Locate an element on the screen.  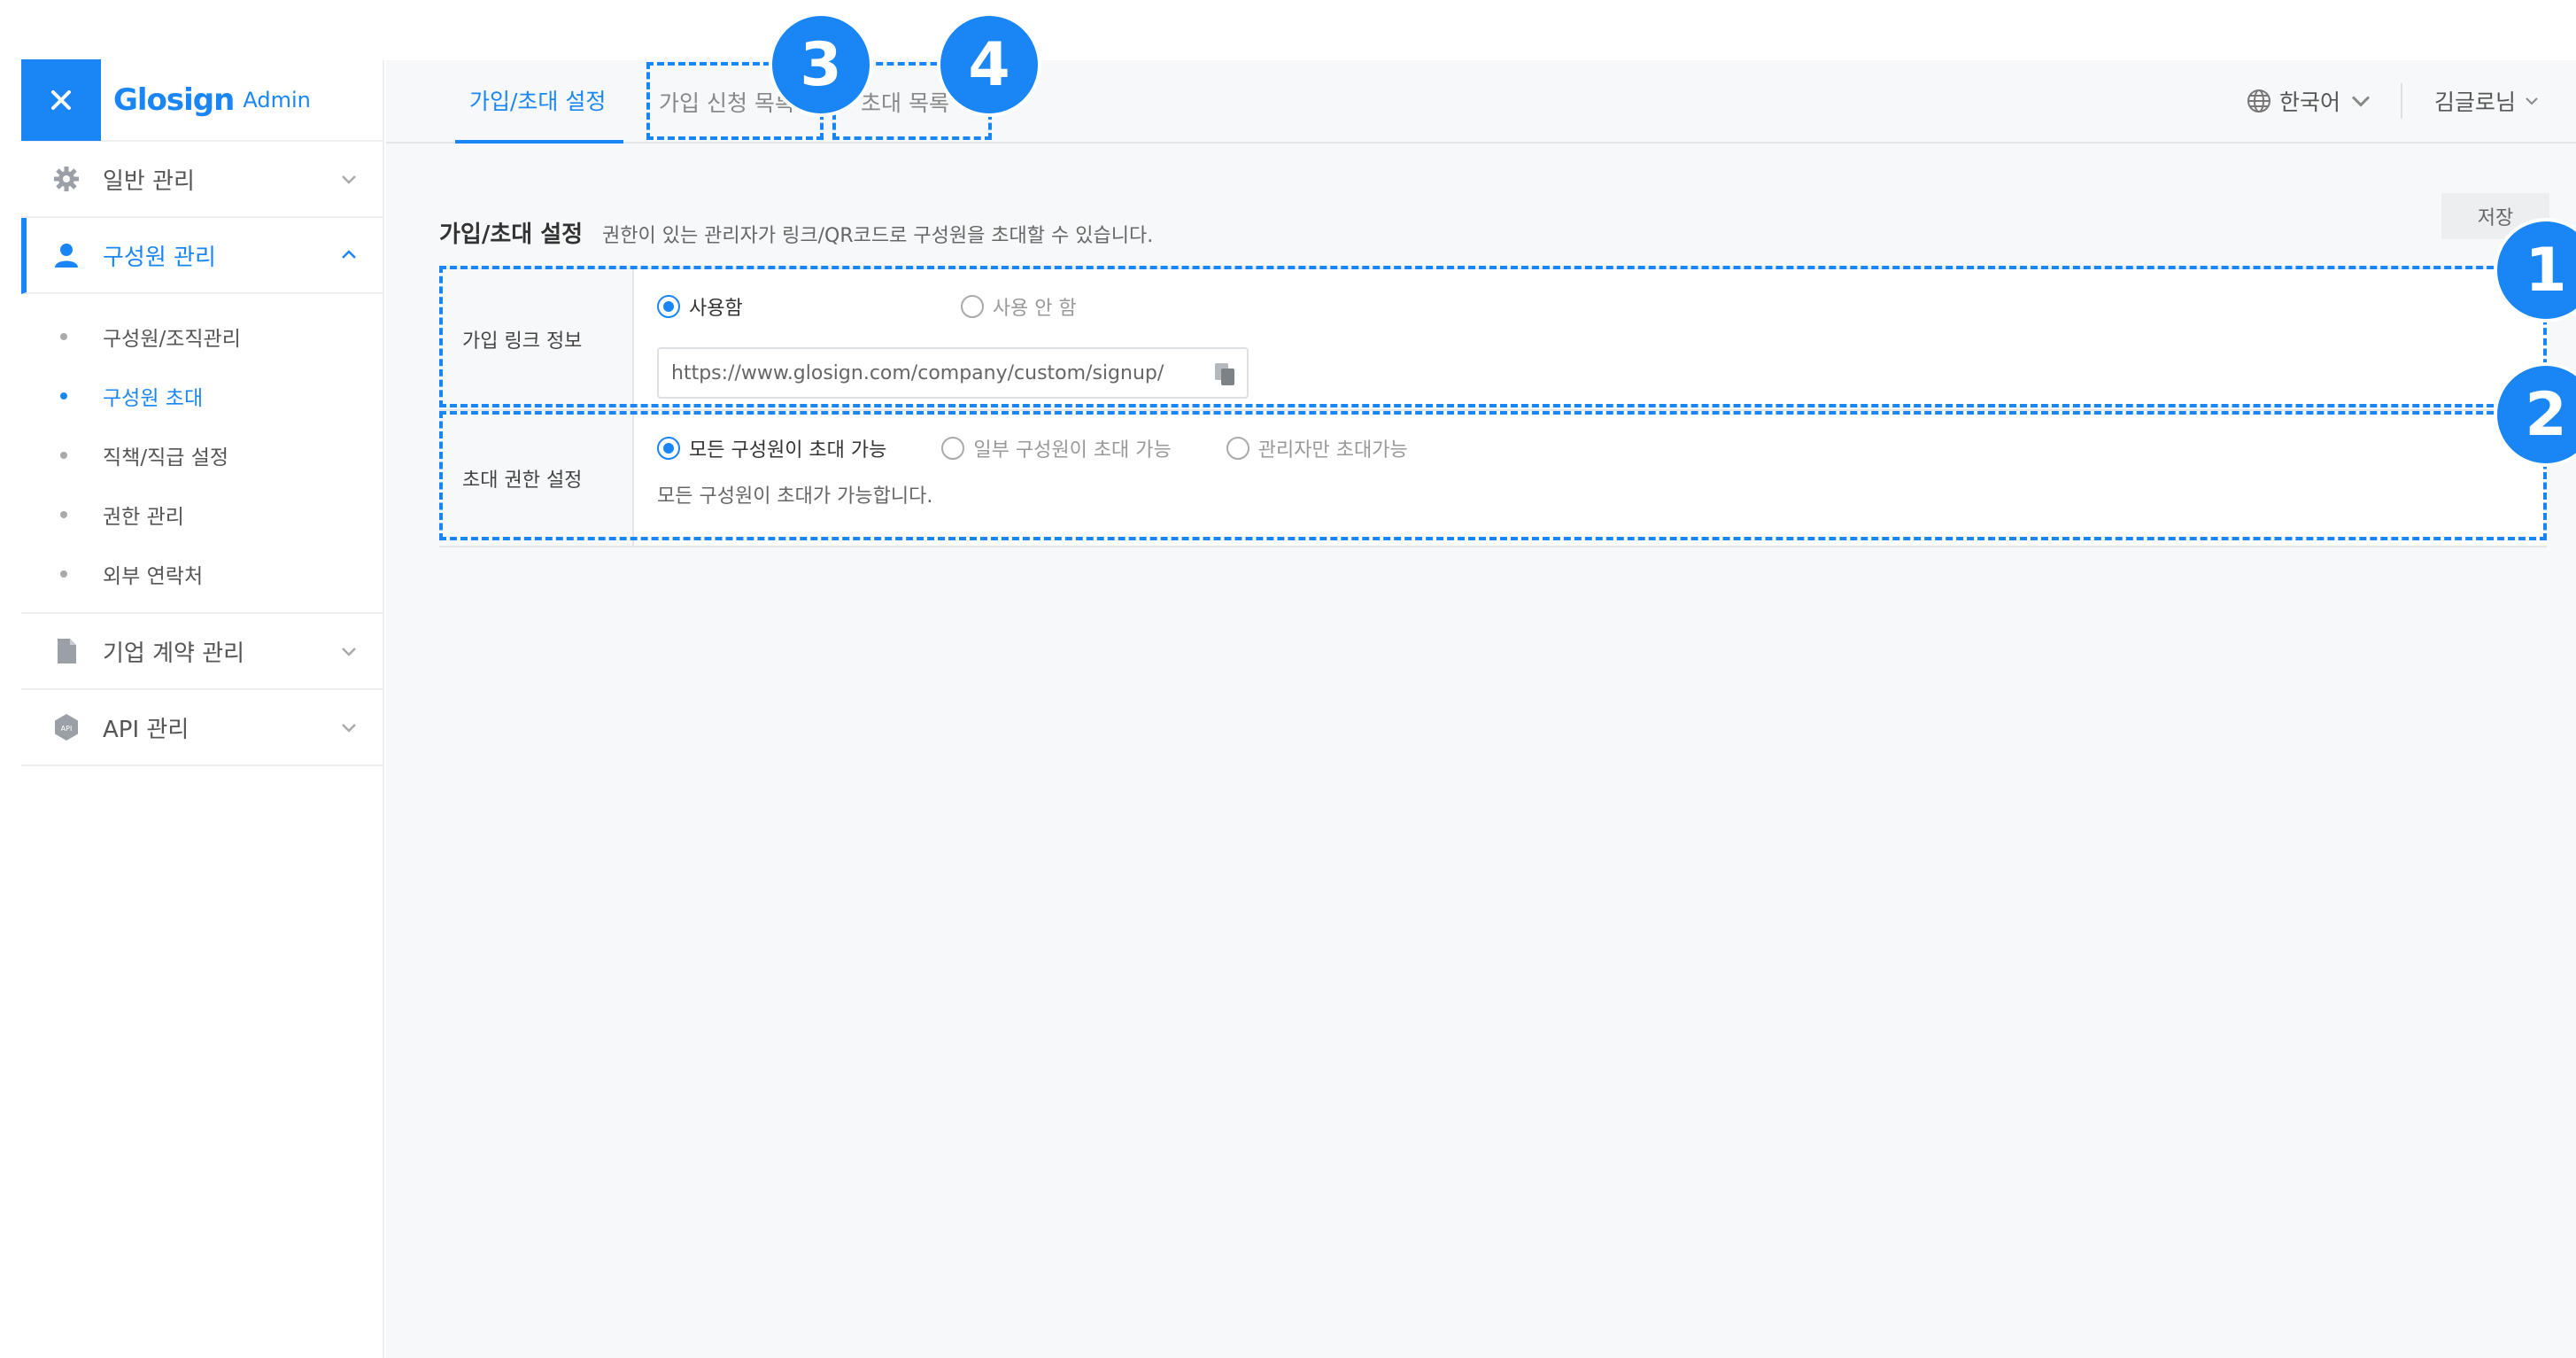
gear-icon is located at coordinates (66, 179).